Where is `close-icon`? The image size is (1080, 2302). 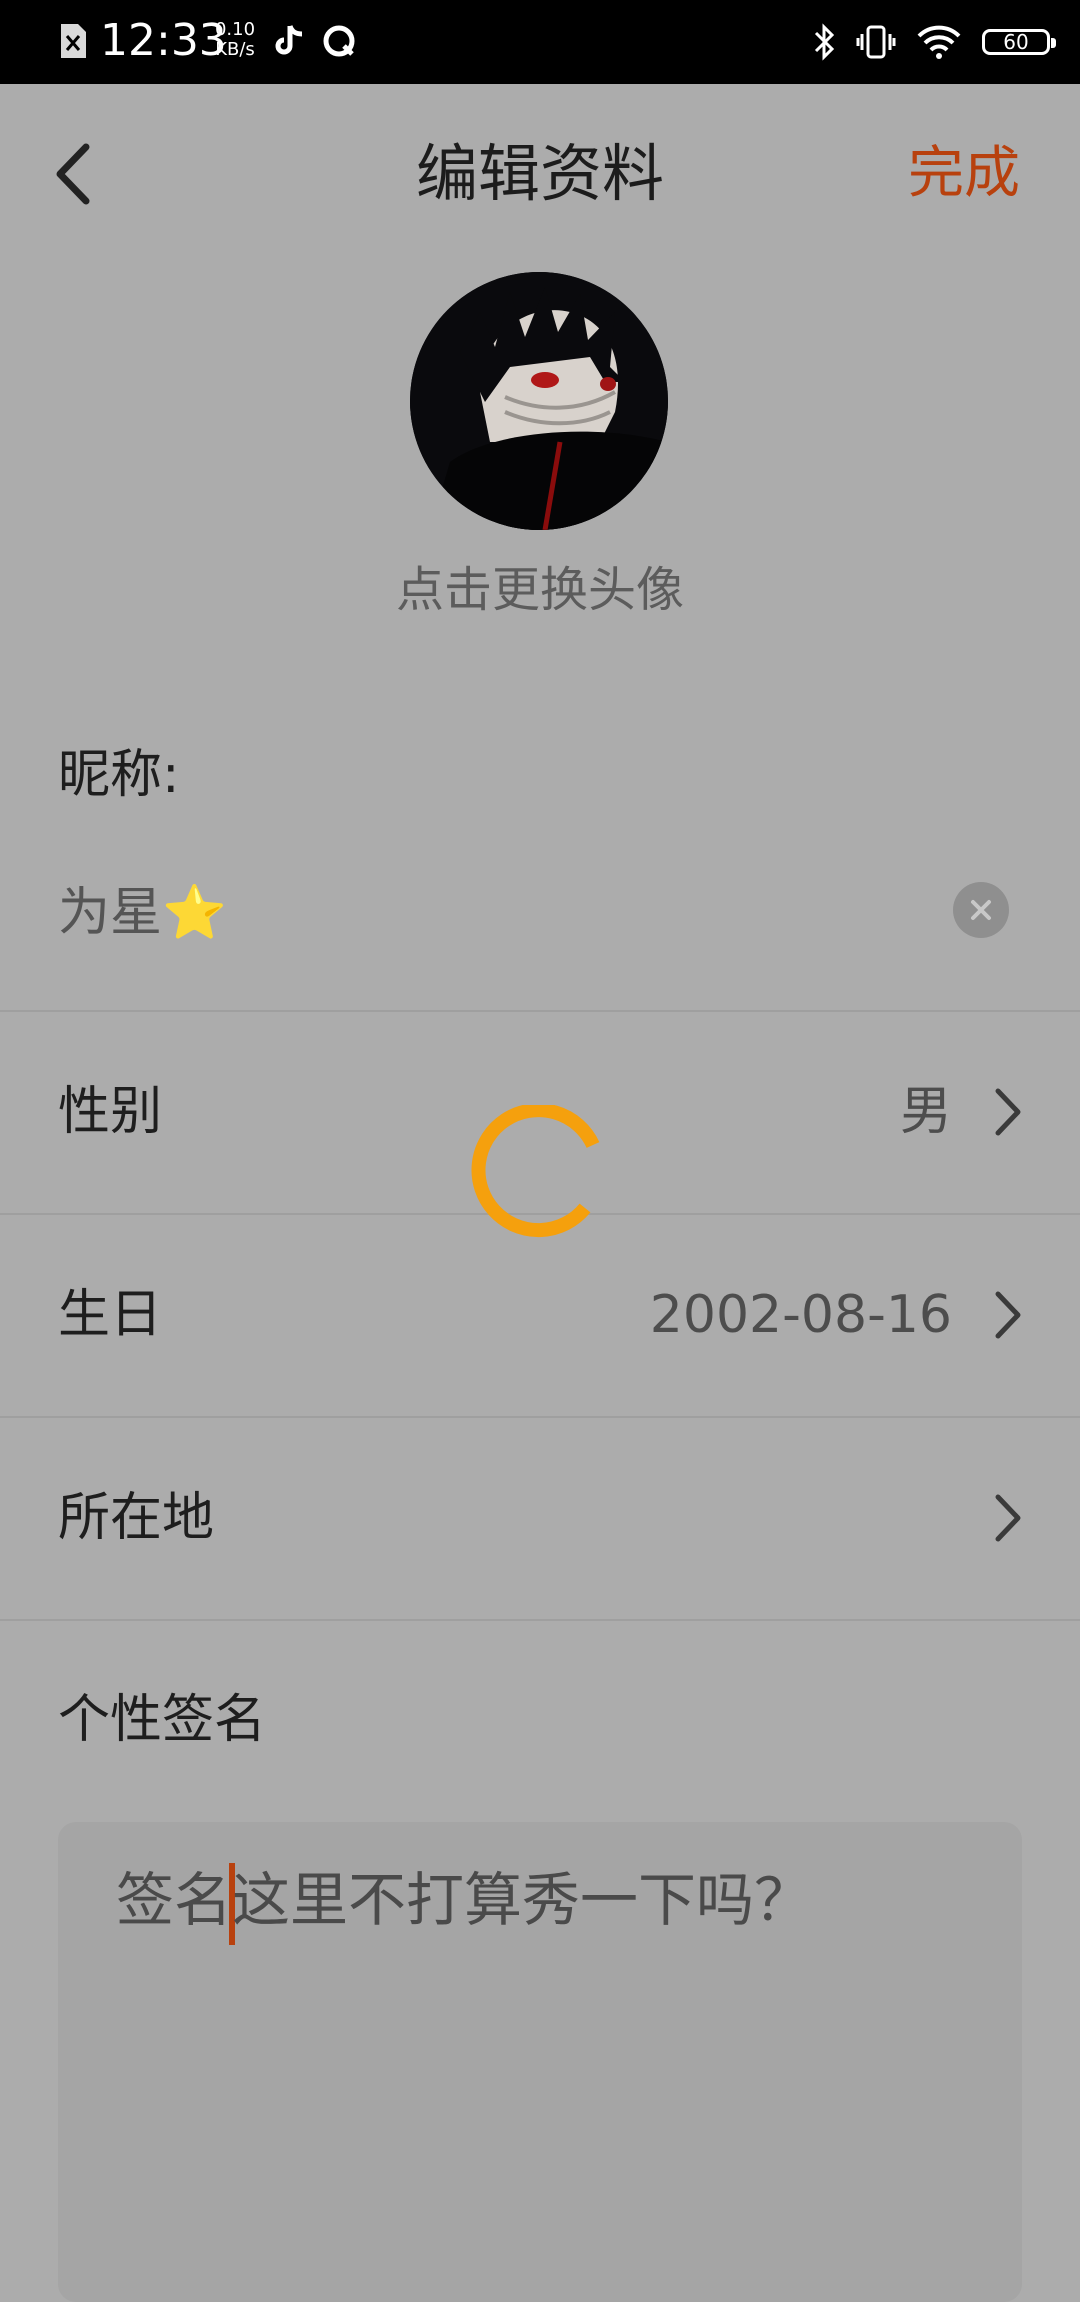
close-icon is located at coordinates (981, 910).